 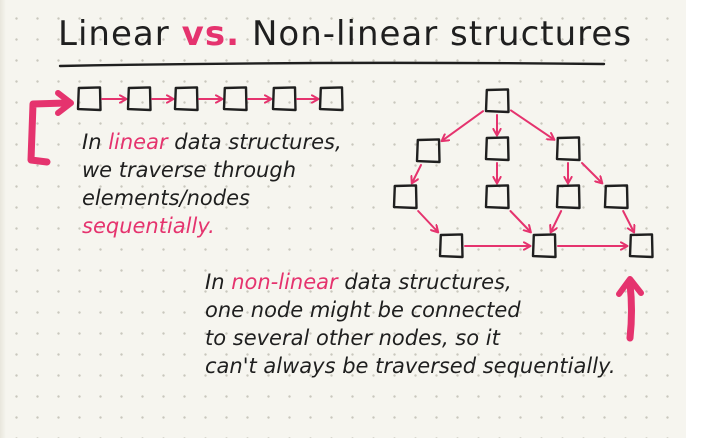 What do you see at coordinates (523, 177) in the screenshot?
I see `graph-edges` at bounding box center [523, 177].